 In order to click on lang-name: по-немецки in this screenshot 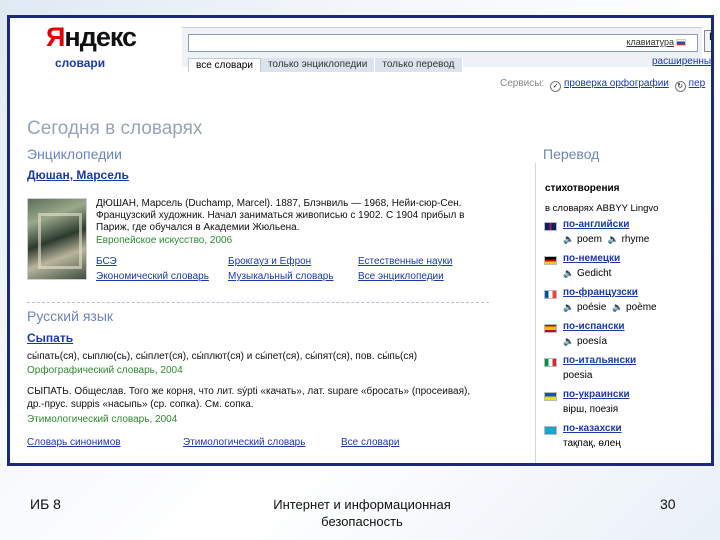, I will do `click(591, 258)`.